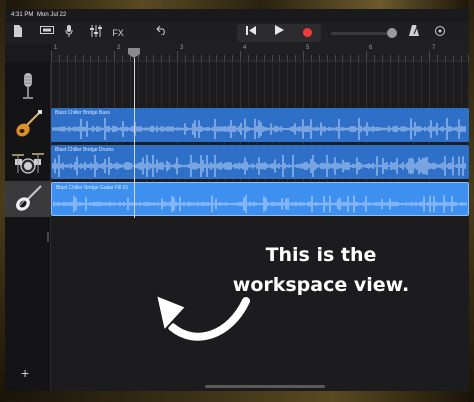  Describe the element at coordinates (48, 237) in the screenshot. I see `header-resize-handle` at that location.